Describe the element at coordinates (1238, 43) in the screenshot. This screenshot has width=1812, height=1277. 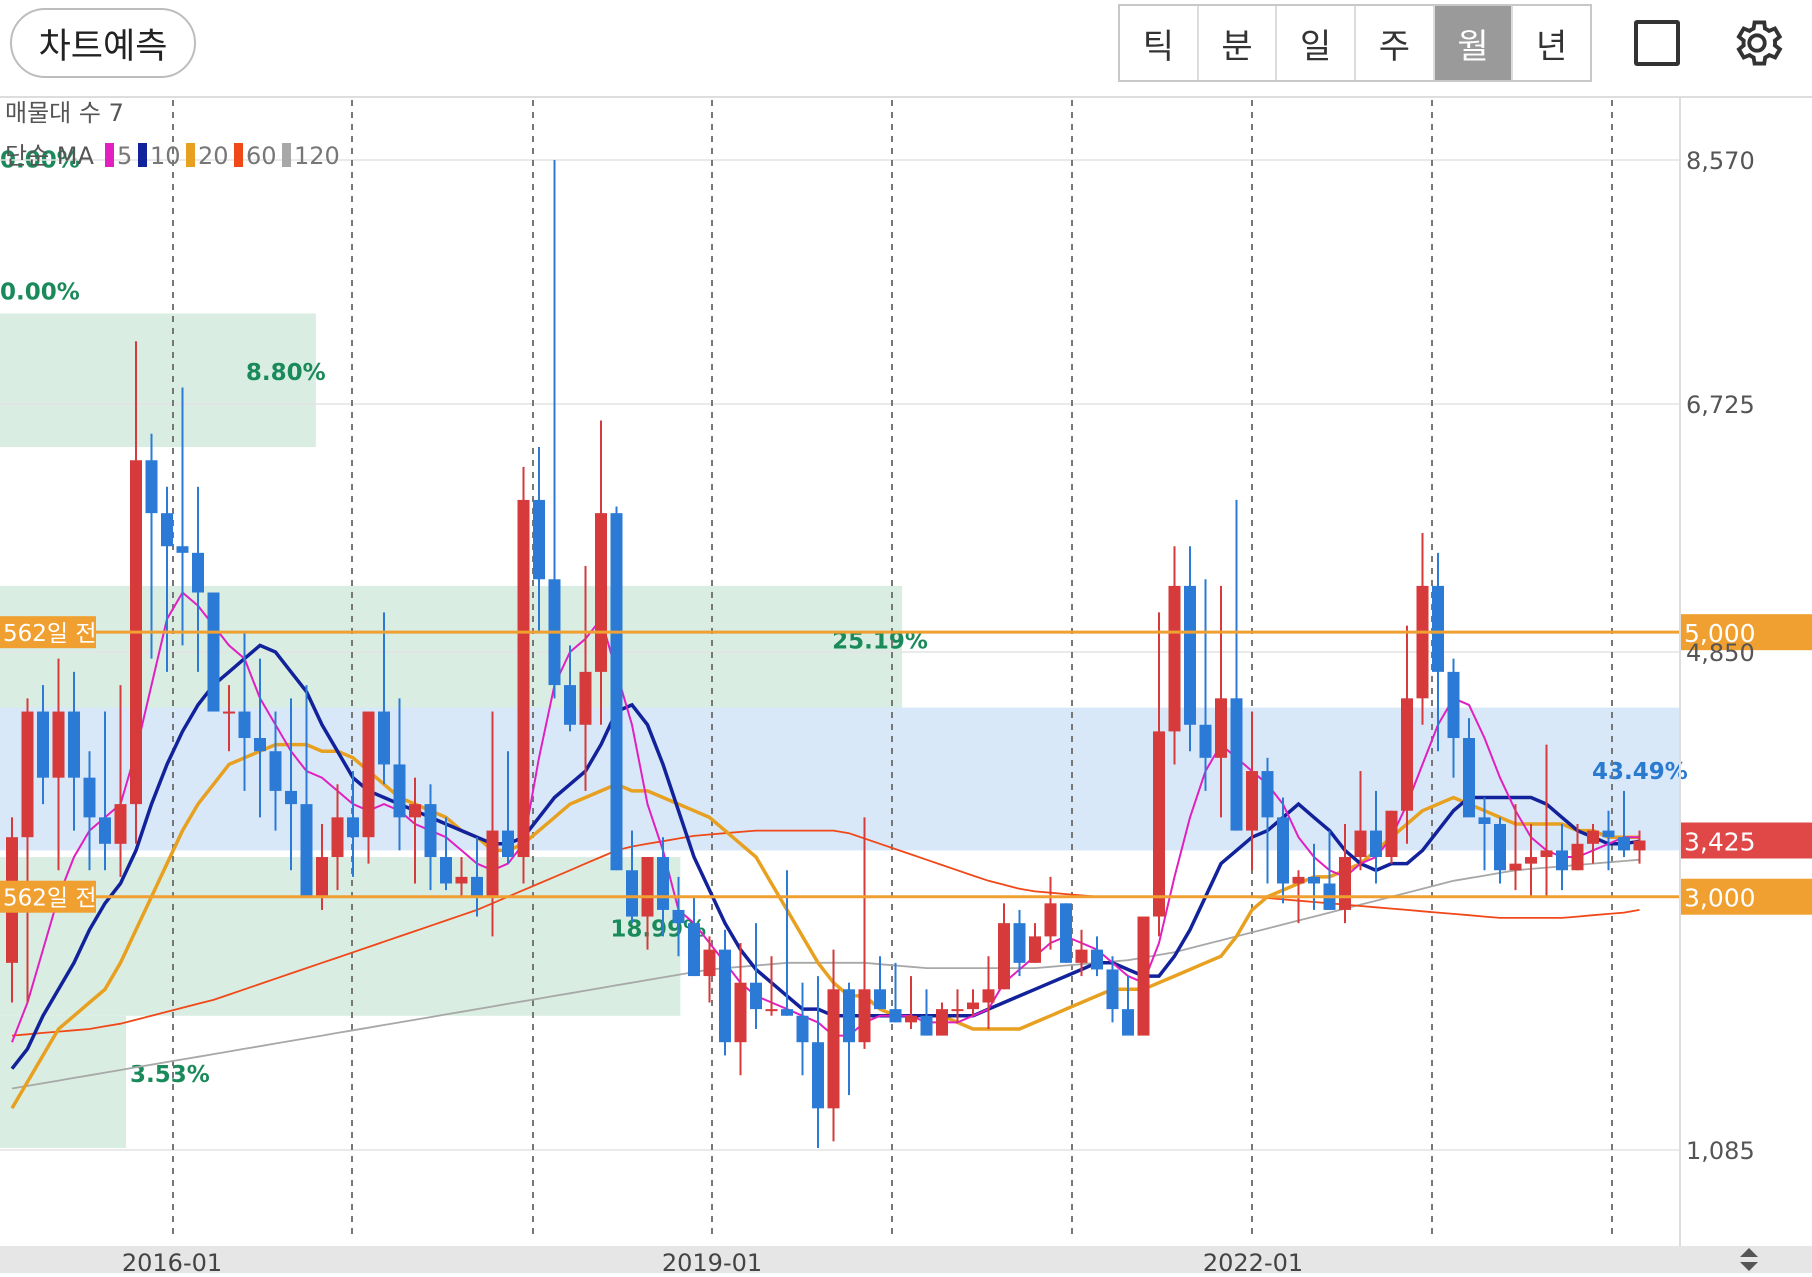
I see `period-tab-minute: 분` at that location.